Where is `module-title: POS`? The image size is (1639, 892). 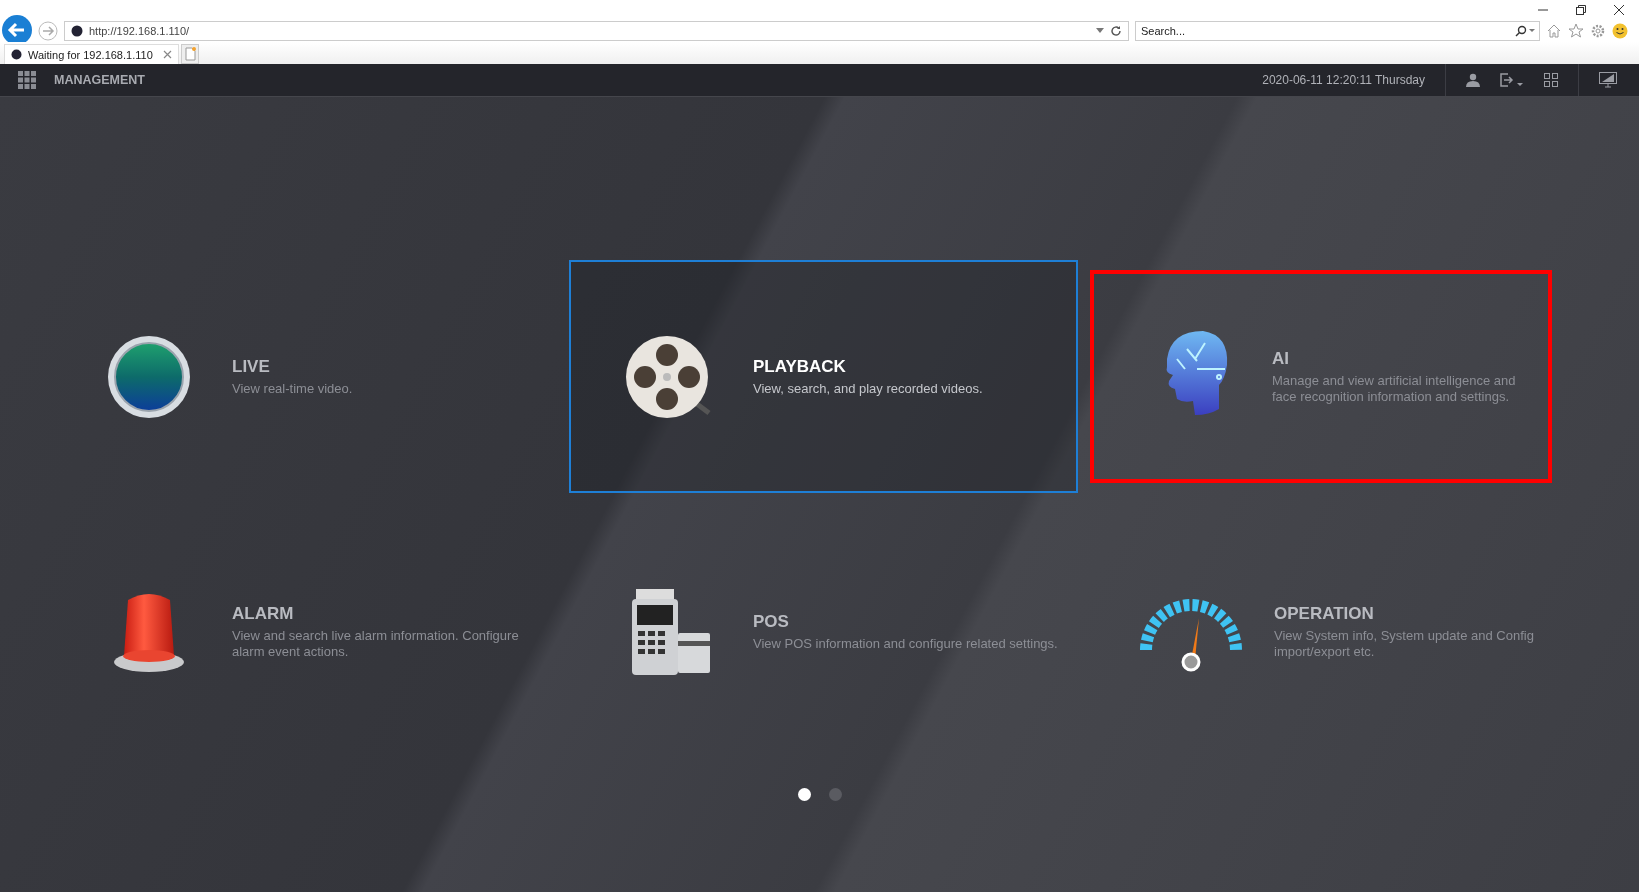
module-title: POS is located at coordinates (771, 621).